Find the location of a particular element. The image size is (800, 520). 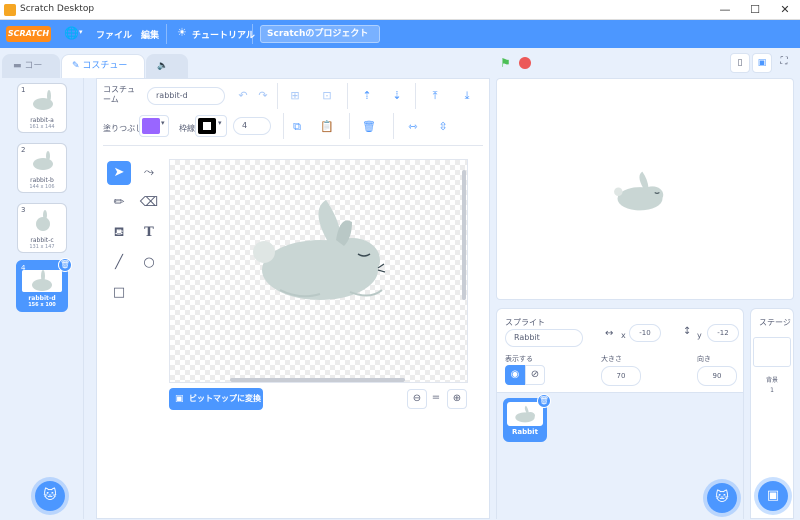

forward-icon: ⇡ is located at coordinates (367, 96).